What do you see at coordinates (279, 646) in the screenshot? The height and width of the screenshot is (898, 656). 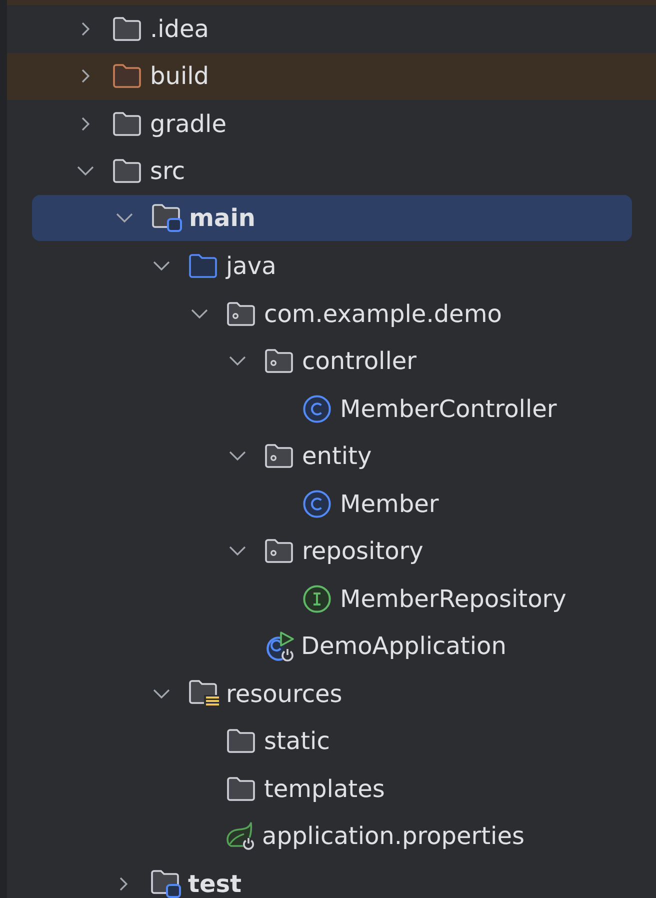 I see `class-run-icon` at bounding box center [279, 646].